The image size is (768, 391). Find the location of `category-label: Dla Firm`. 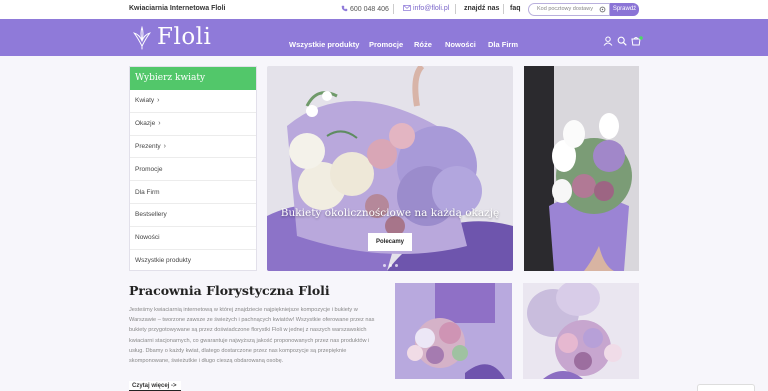

category-label: Dla Firm is located at coordinates (147, 192).